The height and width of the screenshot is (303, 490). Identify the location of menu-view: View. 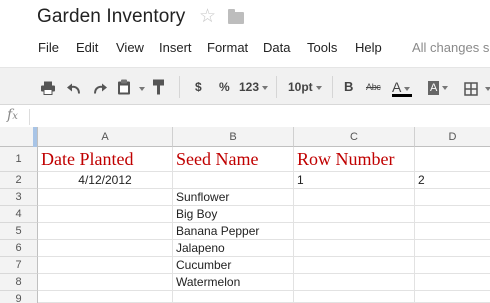
(130, 47).